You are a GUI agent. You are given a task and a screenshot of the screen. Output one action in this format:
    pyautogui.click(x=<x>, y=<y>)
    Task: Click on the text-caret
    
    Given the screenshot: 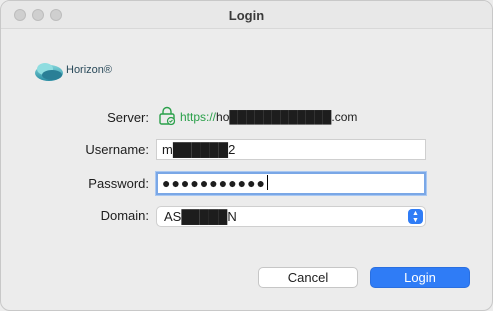 What is the action you would take?
    pyautogui.click(x=268, y=182)
    